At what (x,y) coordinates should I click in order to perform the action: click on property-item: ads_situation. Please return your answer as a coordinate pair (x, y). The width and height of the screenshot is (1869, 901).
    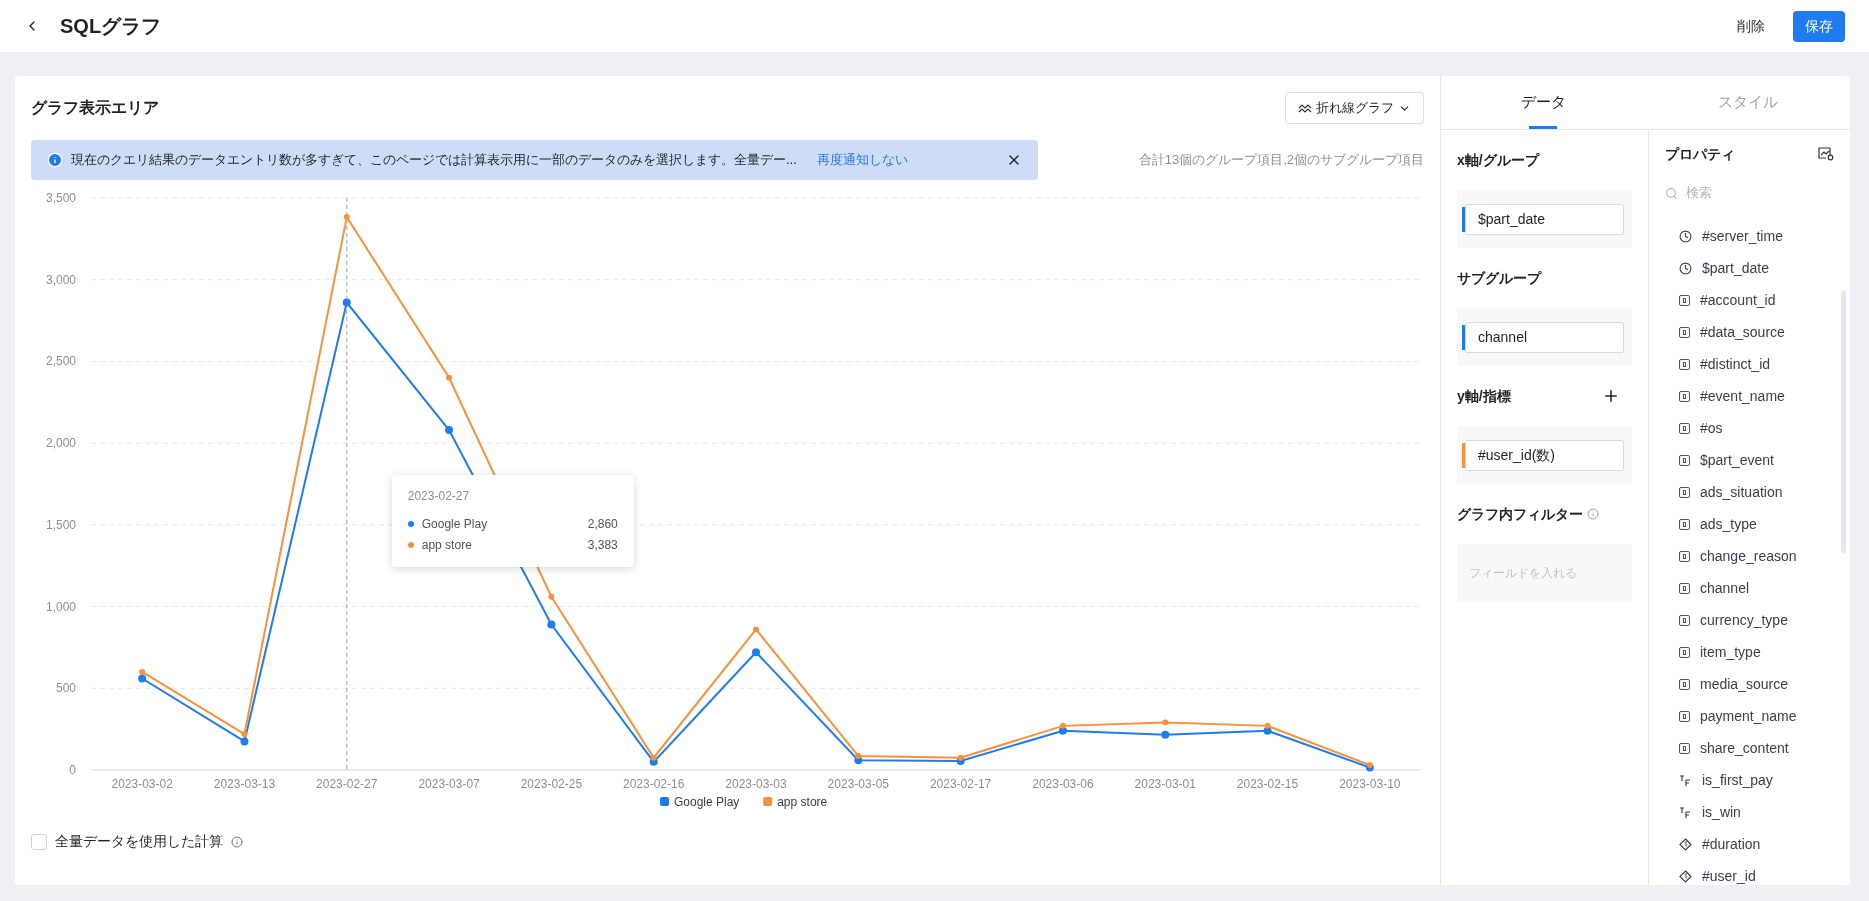
    Looking at the image, I should click on (1753, 492).